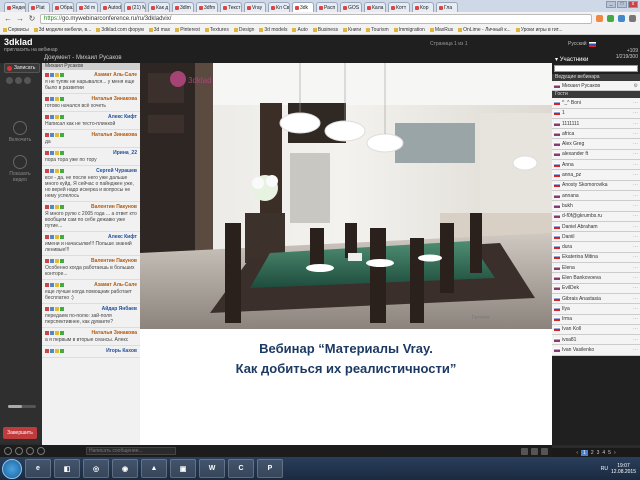 The image size is (640, 480). I want to click on guest-row: Anna ⋯, so click(596, 165).